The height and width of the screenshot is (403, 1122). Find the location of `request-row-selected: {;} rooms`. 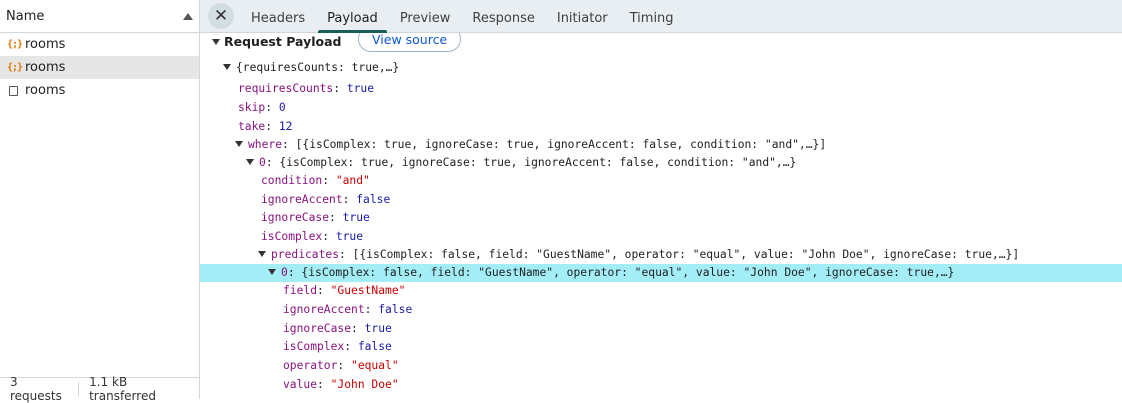

request-row-selected: {;} rooms is located at coordinates (99, 67).